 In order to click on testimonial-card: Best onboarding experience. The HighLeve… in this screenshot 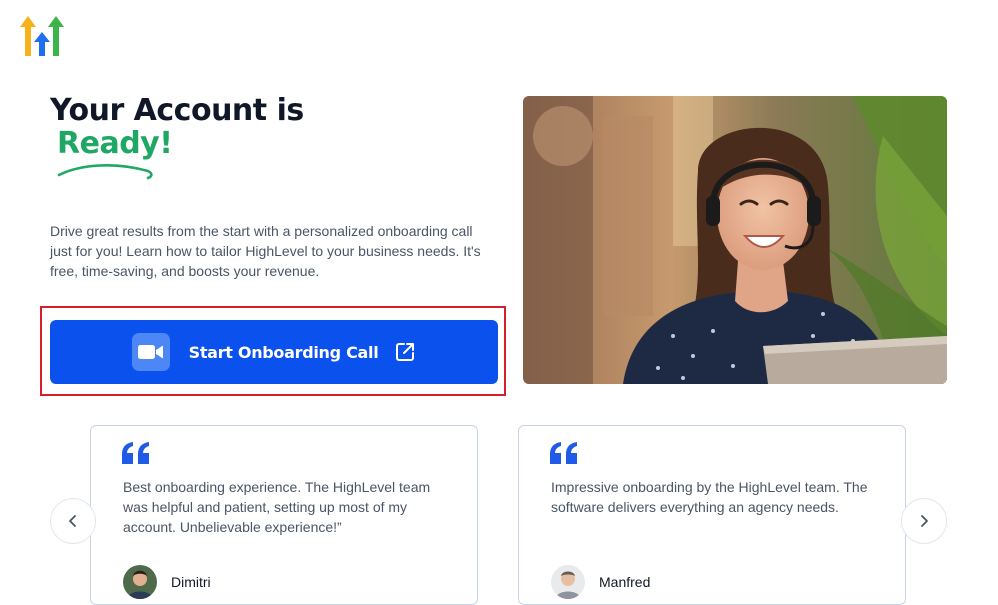, I will do `click(284, 515)`.